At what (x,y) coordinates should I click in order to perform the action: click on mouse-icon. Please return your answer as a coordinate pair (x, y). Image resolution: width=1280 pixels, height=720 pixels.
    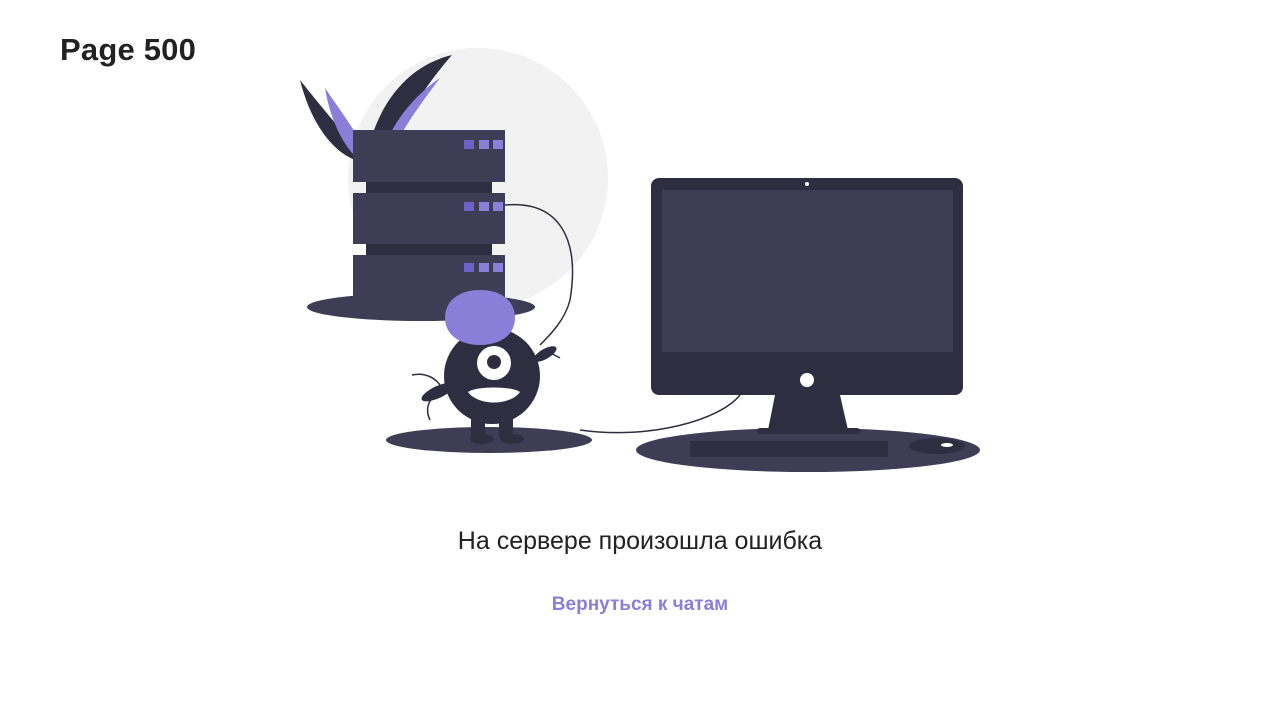
    Looking at the image, I should click on (937, 446).